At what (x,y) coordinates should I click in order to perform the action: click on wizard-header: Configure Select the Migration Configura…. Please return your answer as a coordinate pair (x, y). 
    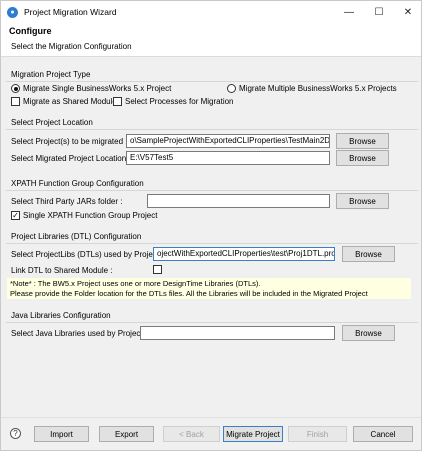
    Looking at the image, I should click on (211, 40).